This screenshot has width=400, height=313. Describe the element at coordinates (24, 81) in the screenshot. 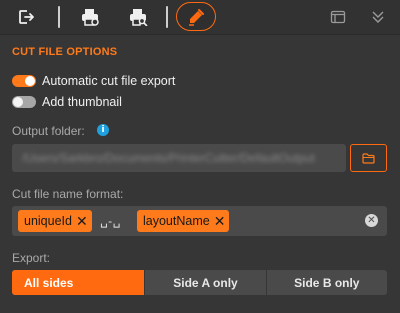

I see `auto-export-toggle` at that location.